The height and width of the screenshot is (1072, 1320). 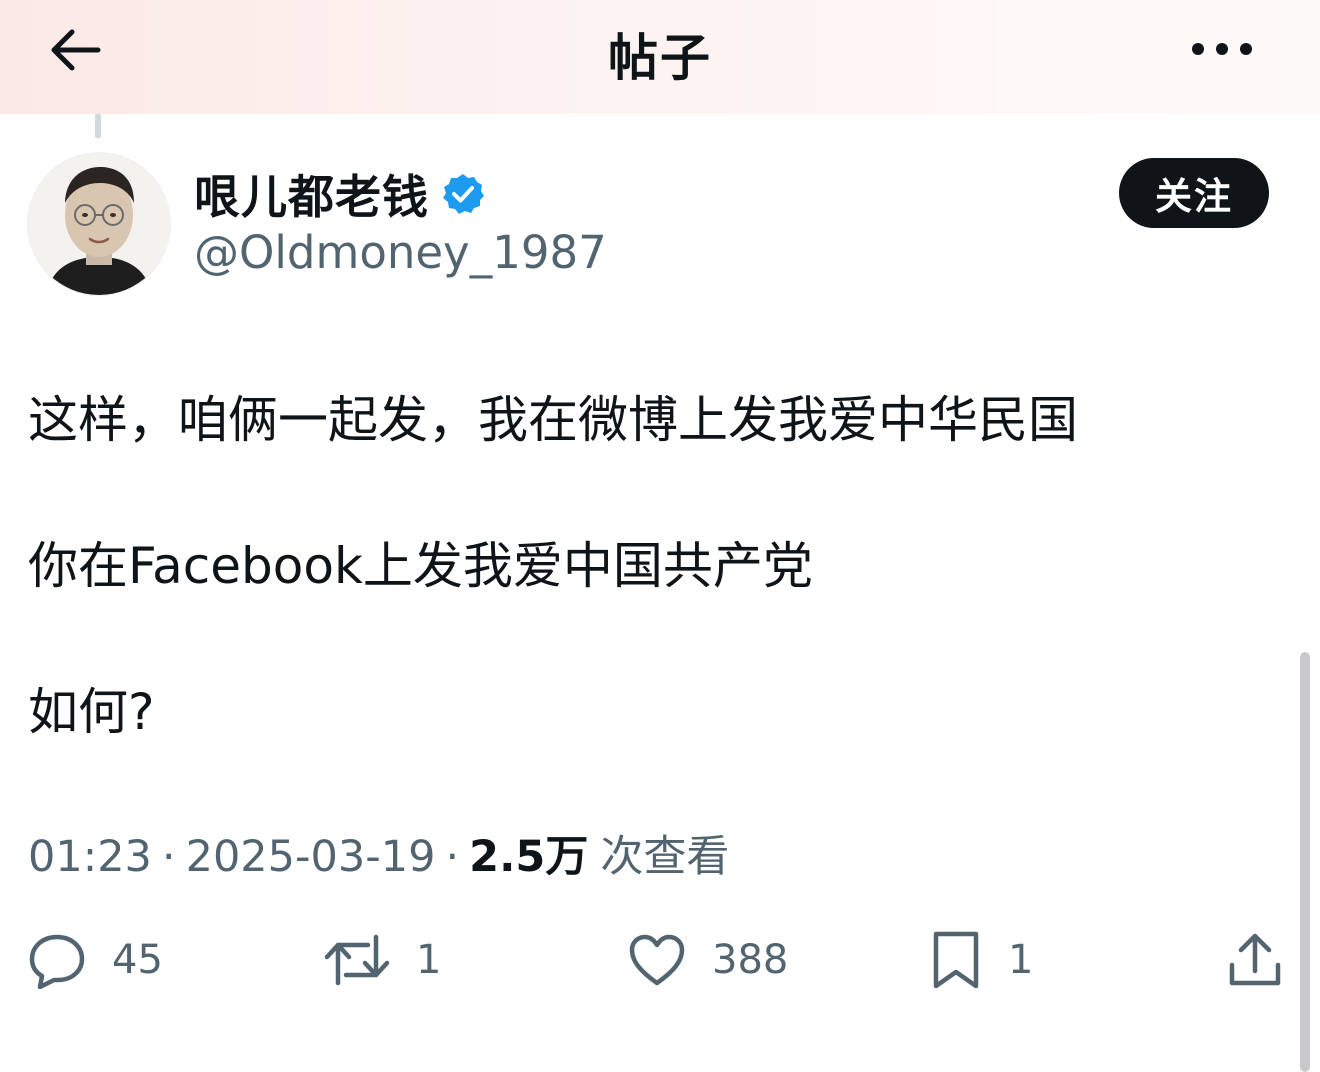 What do you see at coordinates (1021, 960) in the screenshot?
I see `bookmark-count: 1` at bounding box center [1021, 960].